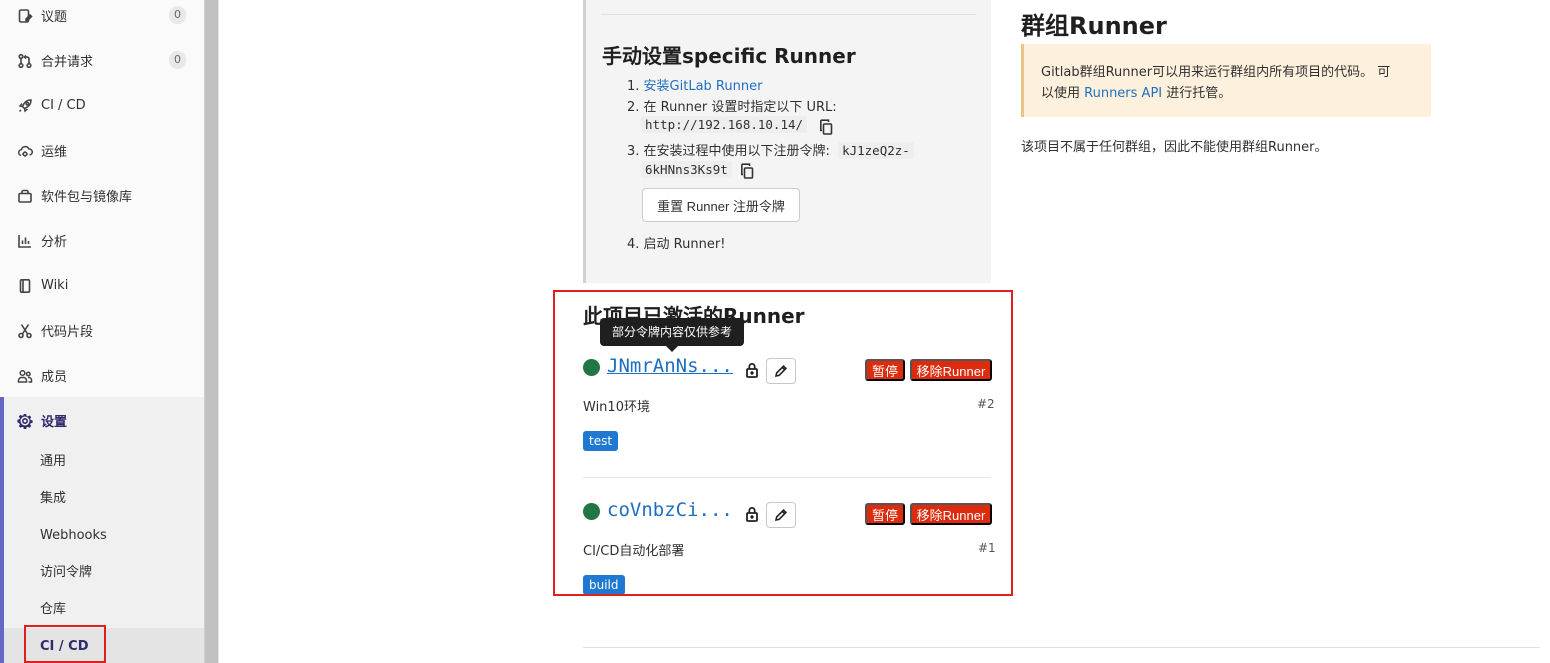 This screenshot has height=663, width=1550. I want to click on sidebar-item-label: 运维, so click(54, 152).